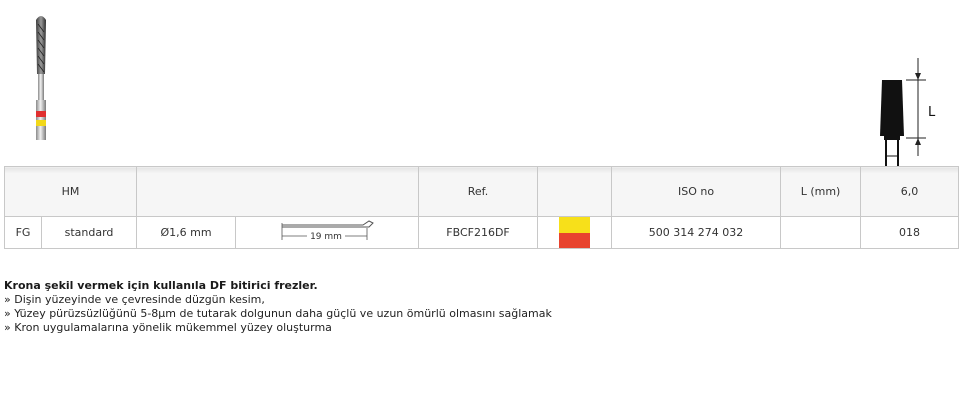 The image size is (962, 409). I want to click on shank-length-label: 19 mm, so click(326, 237).